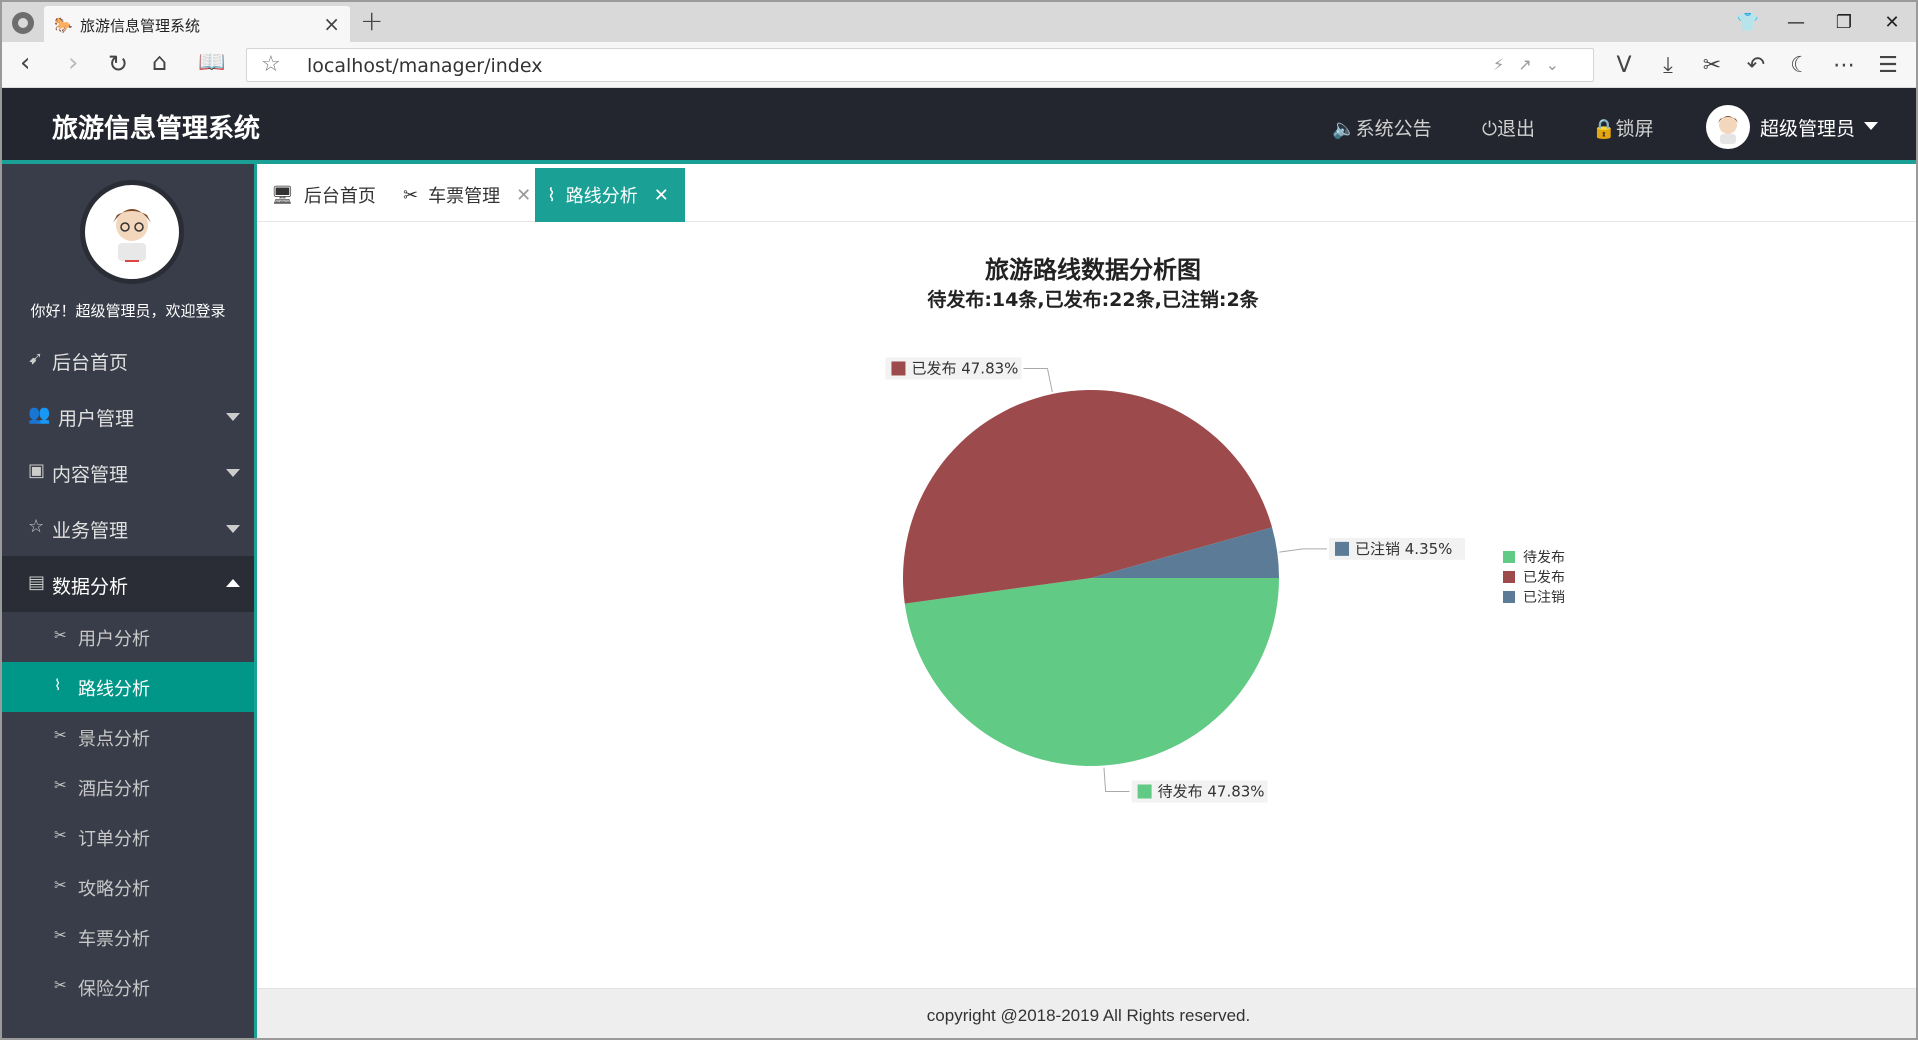 The image size is (1918, 1040). I want to click on reader-icon: 📖, so click(211, 62).